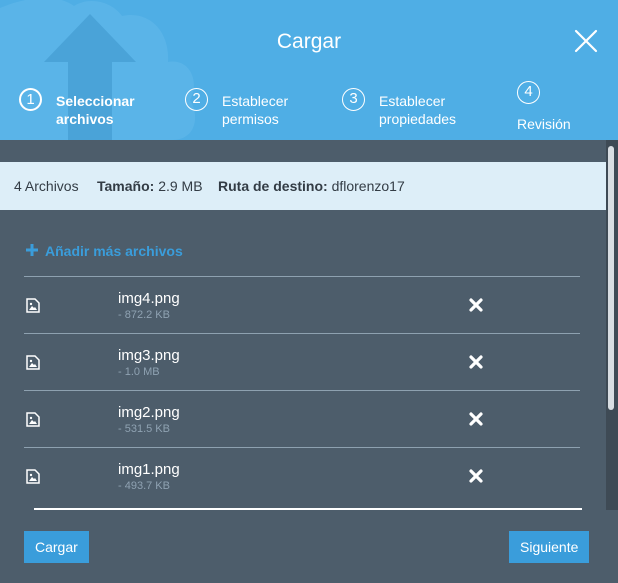 The width and height of the screenshot is (618, 583). I want to click on add-more-files-link: Añadir más archivos, so click(104, 251).